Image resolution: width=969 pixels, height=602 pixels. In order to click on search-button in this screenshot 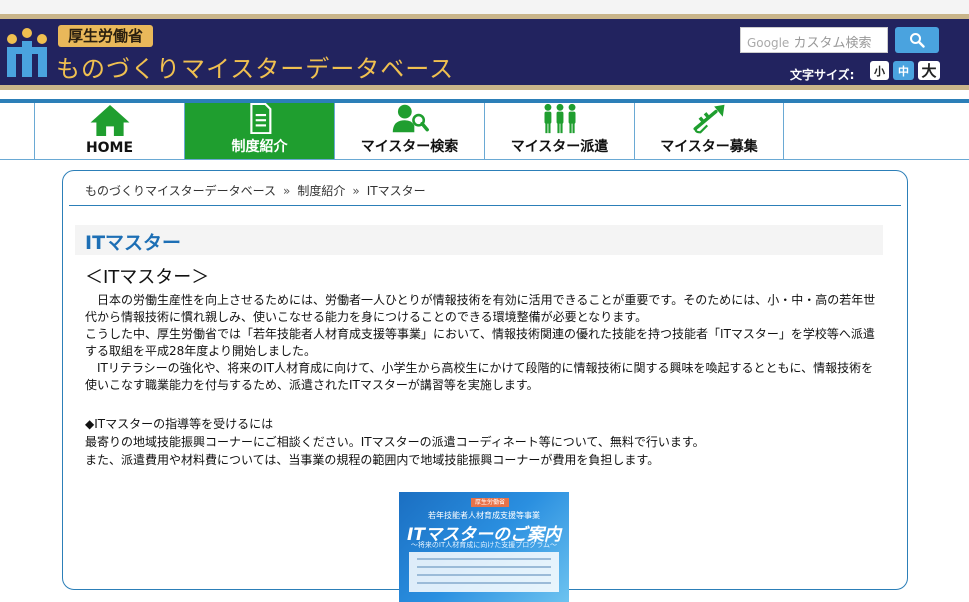, I will do `click(917, 40)`.